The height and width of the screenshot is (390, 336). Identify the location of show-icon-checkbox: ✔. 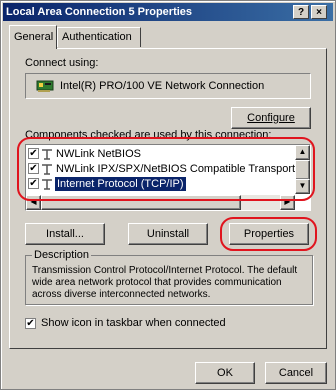
(30, 323).